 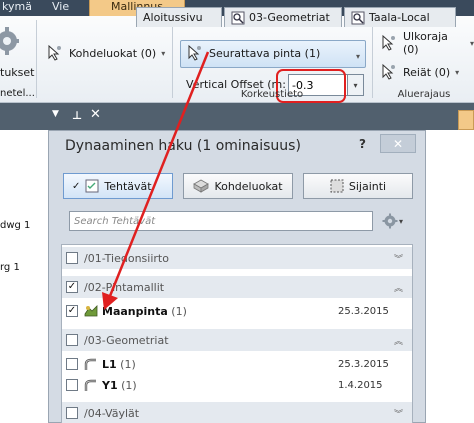 What do you see at coordinates (237, 287) in the screenshot?
I see `group-row: ✓ /02-Pintamallit ︽` at bounding box center [237, 287].